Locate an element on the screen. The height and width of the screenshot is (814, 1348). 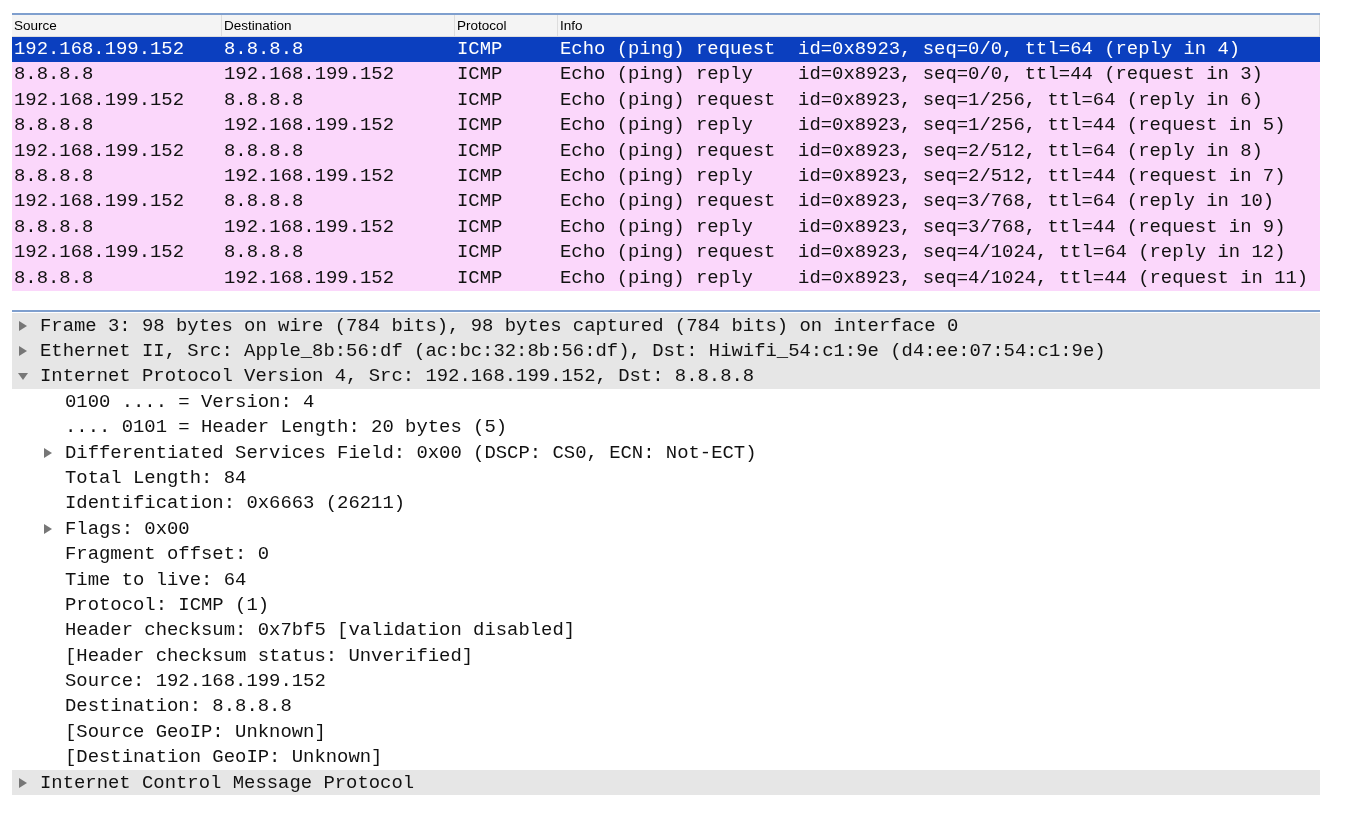
packet-row: 8.8.8.8 192.168.199.152 ICMP Echo (ping) reply id=0x8923, seq=1/256, ttl=44 (request in 5) is located at coordinates (666, 126).